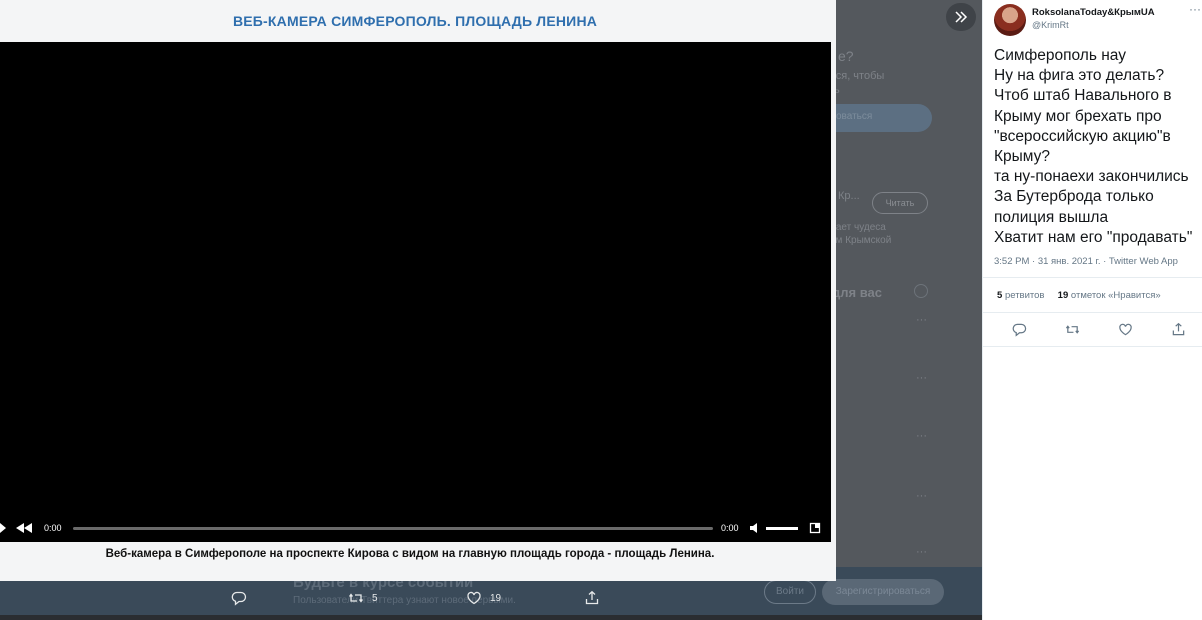 This screenshot has height=620, width=1202. I want to click on webcam-page-title: ВЕБ-КАМЕРА СИМФЕРОПОЛЬ. ПЛОЩАДЬ ЛЕНИНА, so click(415, 21).